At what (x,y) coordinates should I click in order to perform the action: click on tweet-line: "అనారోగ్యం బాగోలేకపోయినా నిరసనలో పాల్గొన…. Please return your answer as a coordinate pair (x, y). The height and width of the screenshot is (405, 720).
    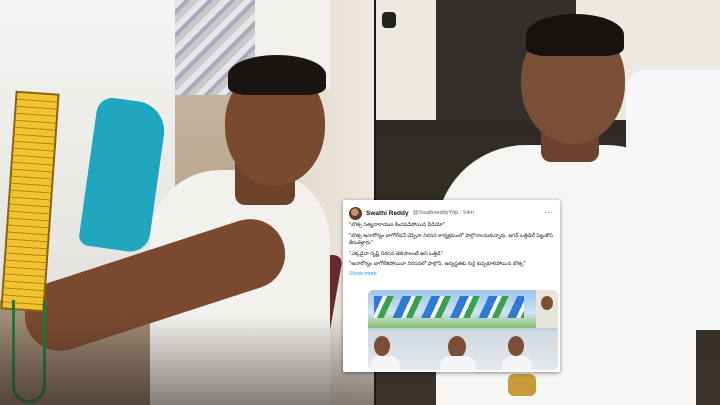
    Looking at the image, I should click on (437, 264).